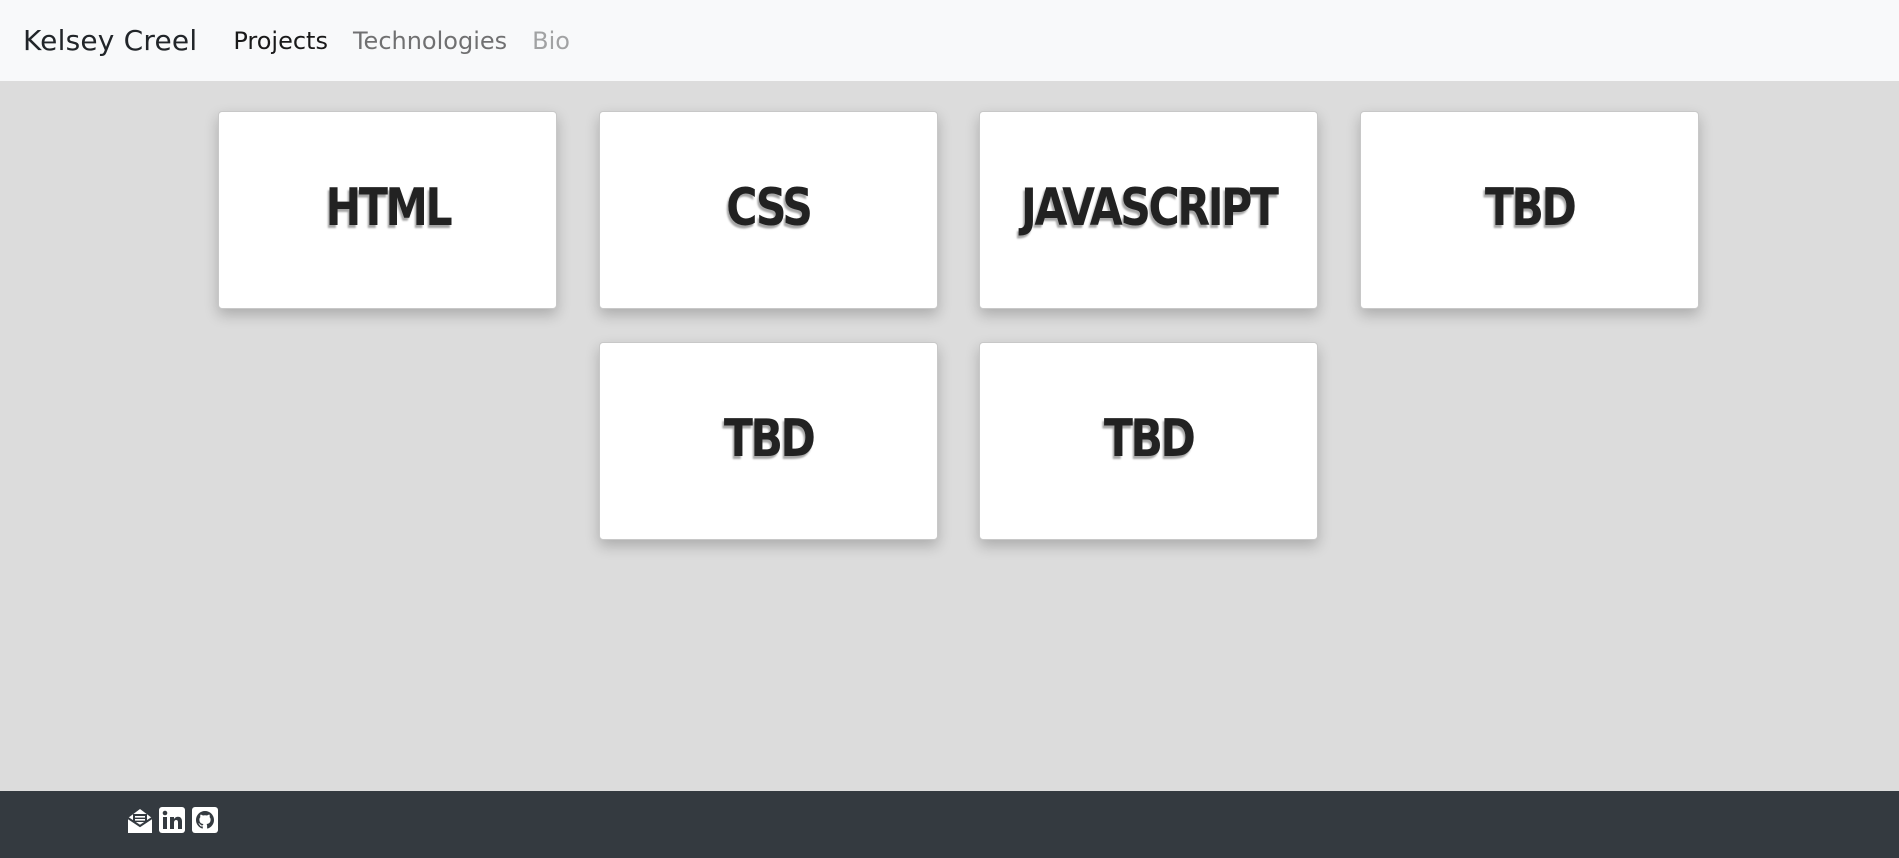  I want to click on card-css: CSS, so click(768, 210).